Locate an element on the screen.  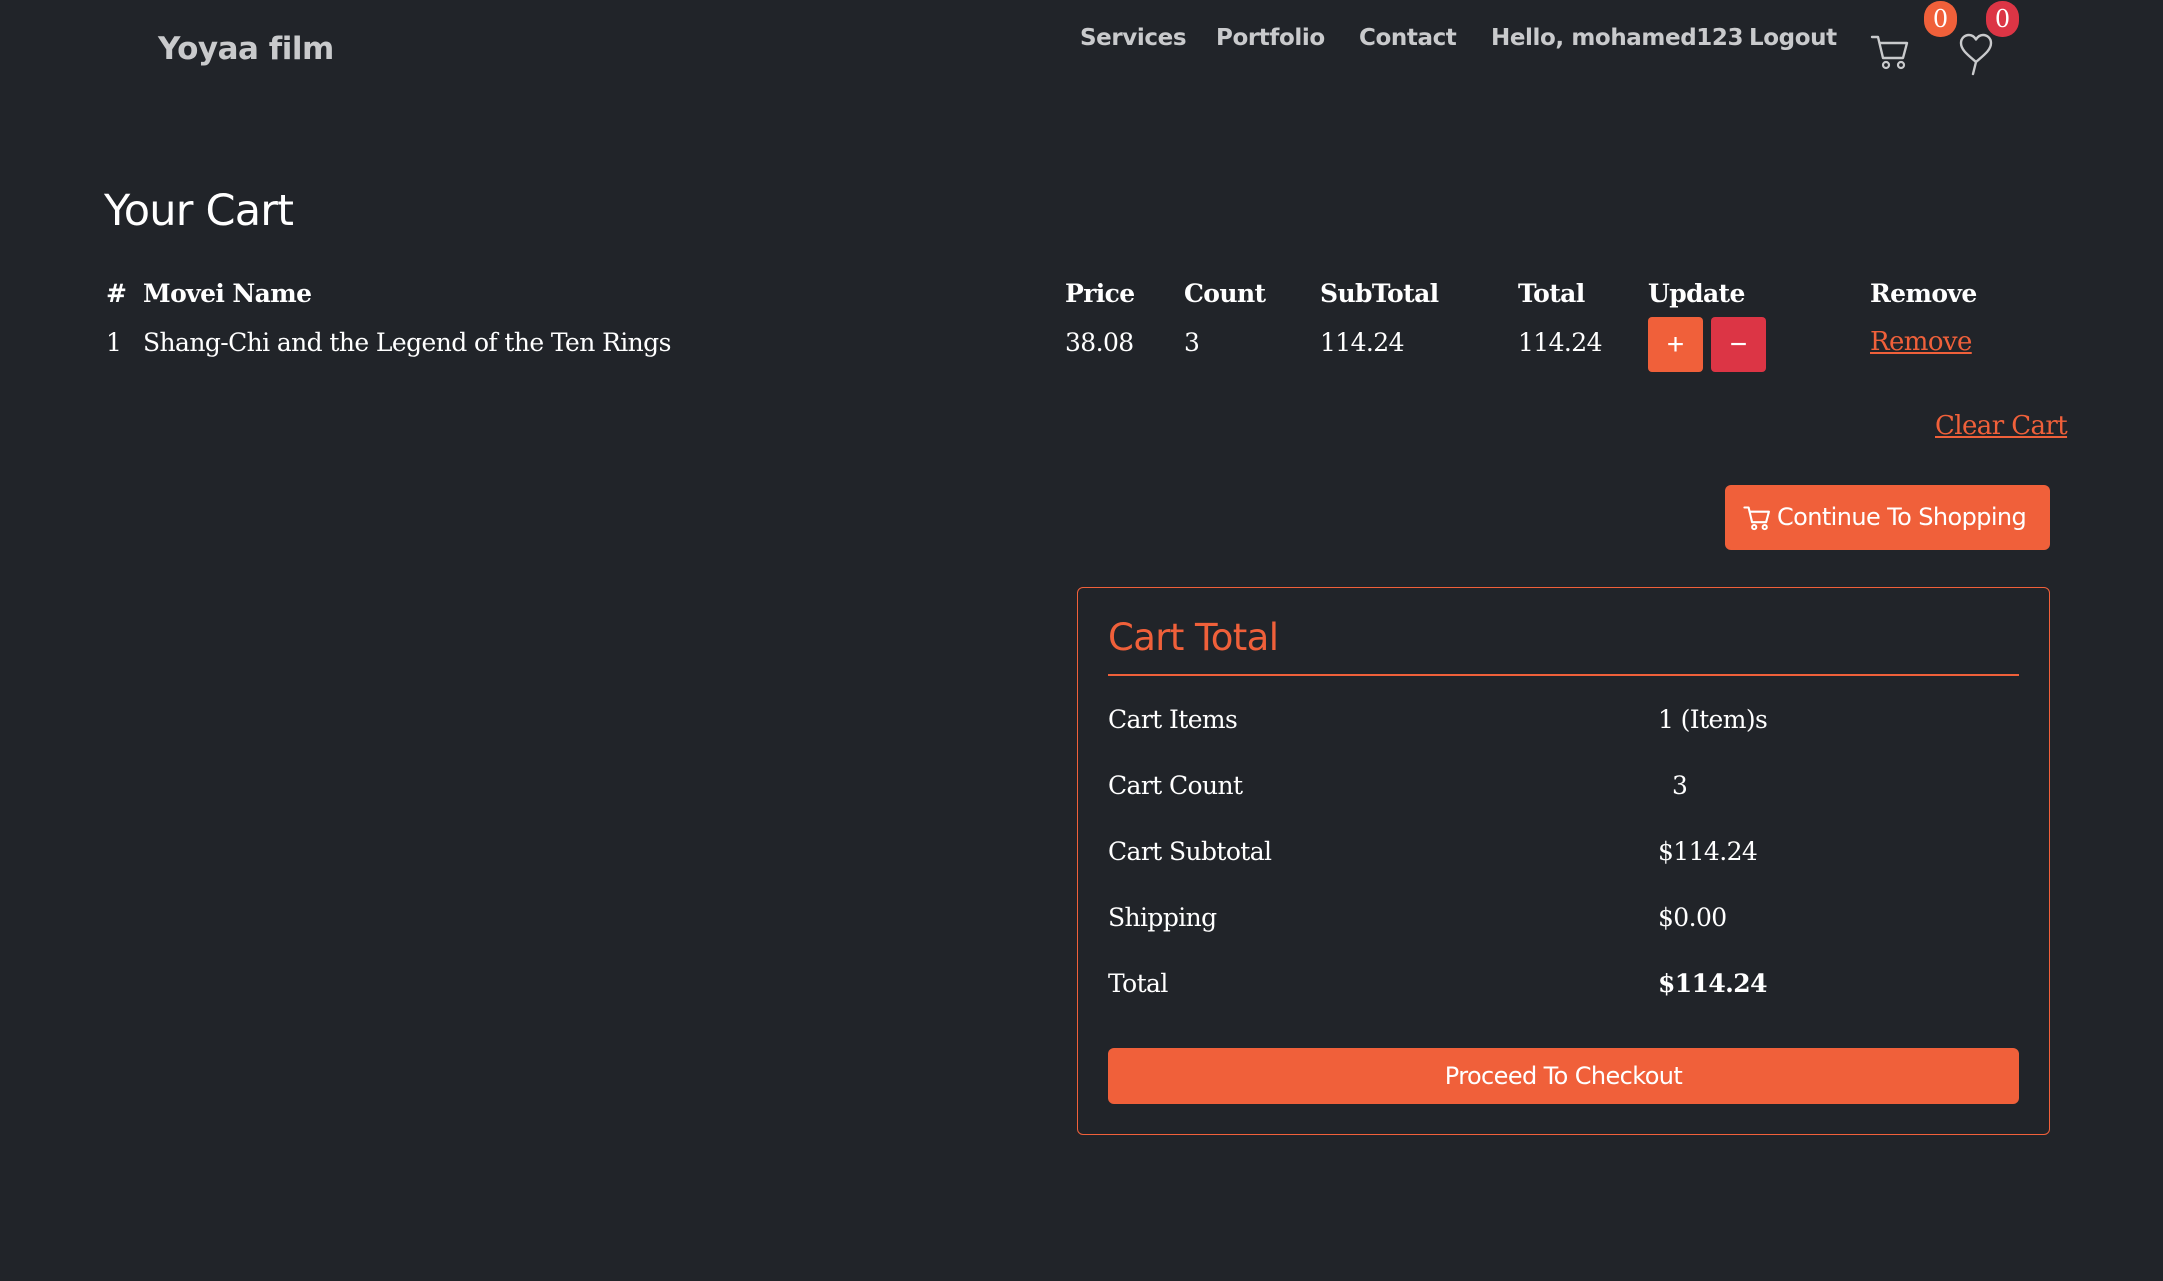
header-movie-name: Movei Name is located at coordinates (227, 293).